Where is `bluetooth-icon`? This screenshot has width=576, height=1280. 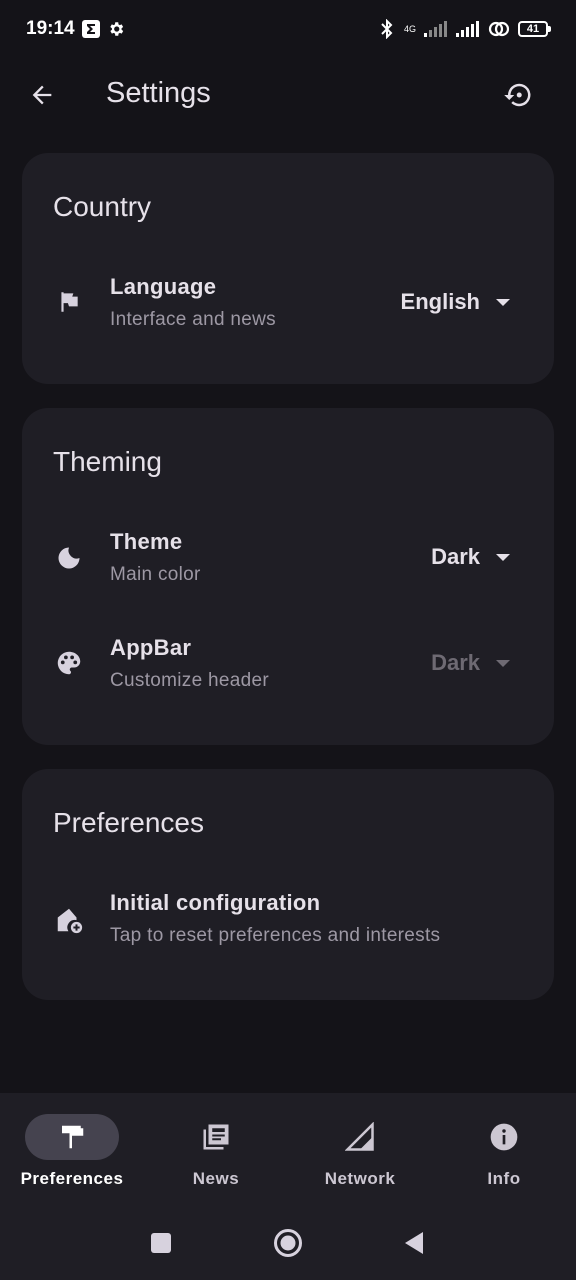 bluetooth-icon is located at coordinates (387, 29).